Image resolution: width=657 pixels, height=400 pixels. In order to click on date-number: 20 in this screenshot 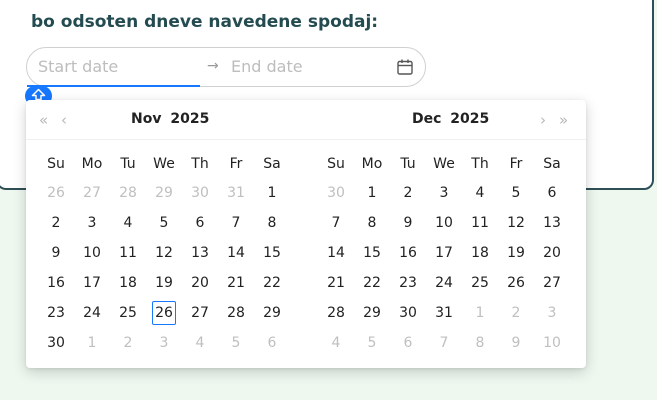, I will do `click(552, 253)`.